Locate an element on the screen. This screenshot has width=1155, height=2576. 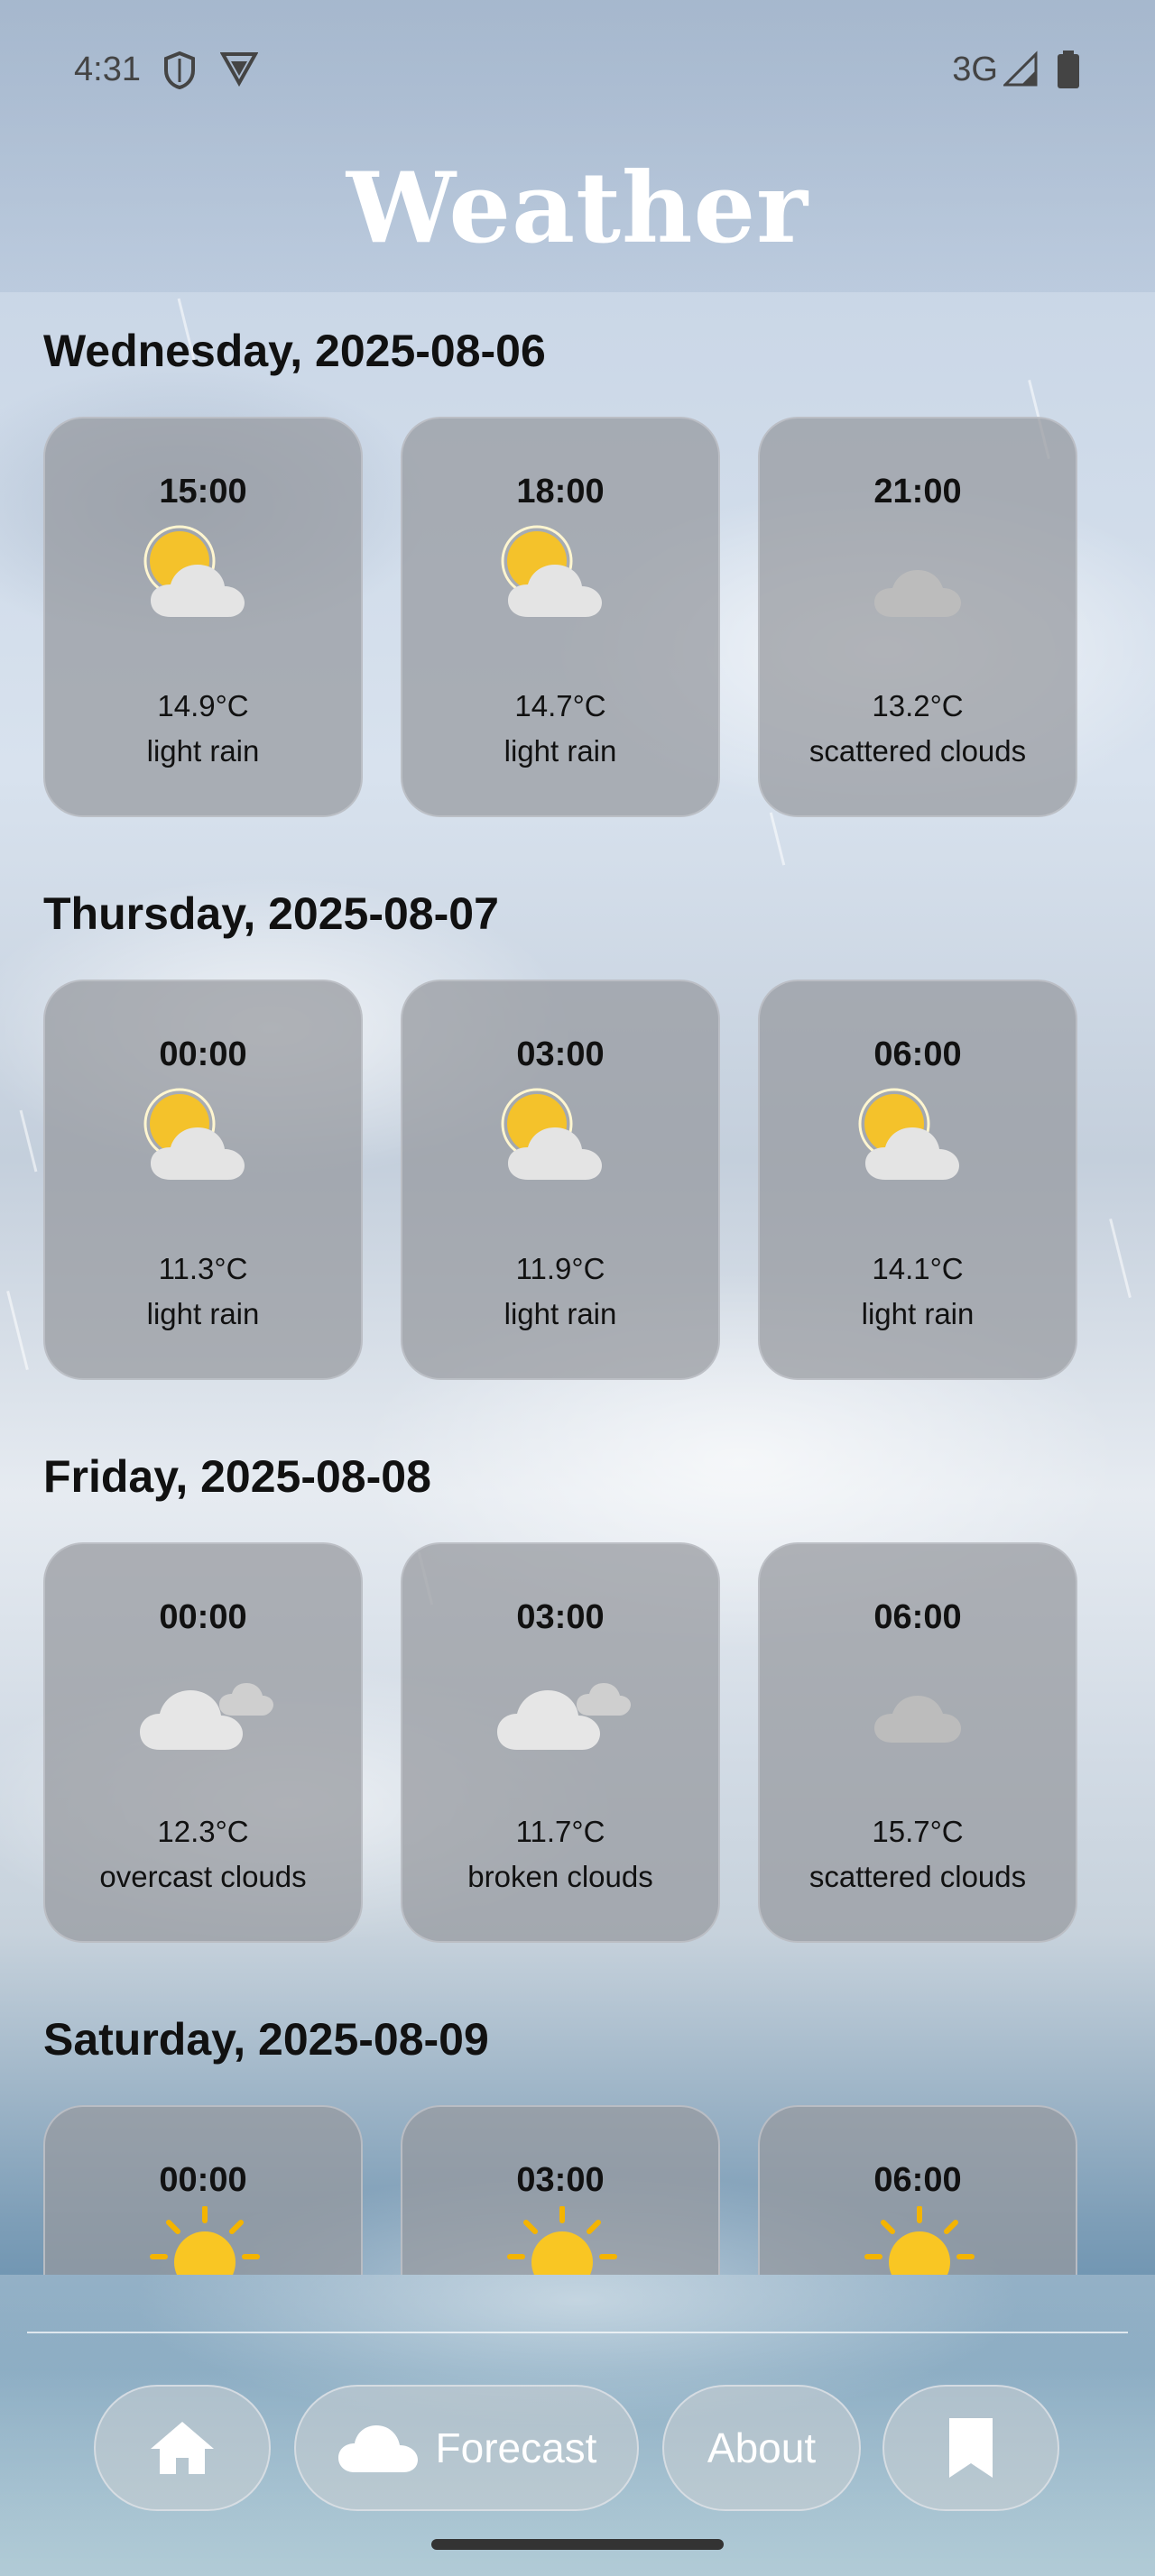
forecast-card: 06:00 14.1°C light rain is located at coordinates (917, 1180).